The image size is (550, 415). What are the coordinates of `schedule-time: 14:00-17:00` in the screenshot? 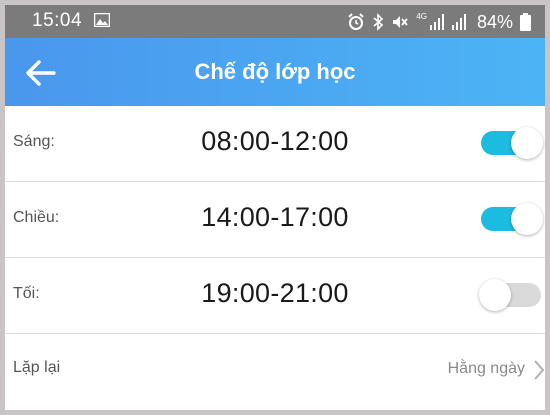 It's located at (275, 217).